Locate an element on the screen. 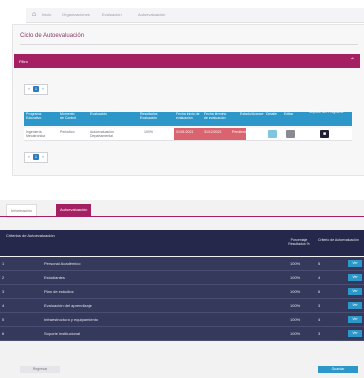  breadcrumb-item: Organizaciones is located at coordinates (76, 14).